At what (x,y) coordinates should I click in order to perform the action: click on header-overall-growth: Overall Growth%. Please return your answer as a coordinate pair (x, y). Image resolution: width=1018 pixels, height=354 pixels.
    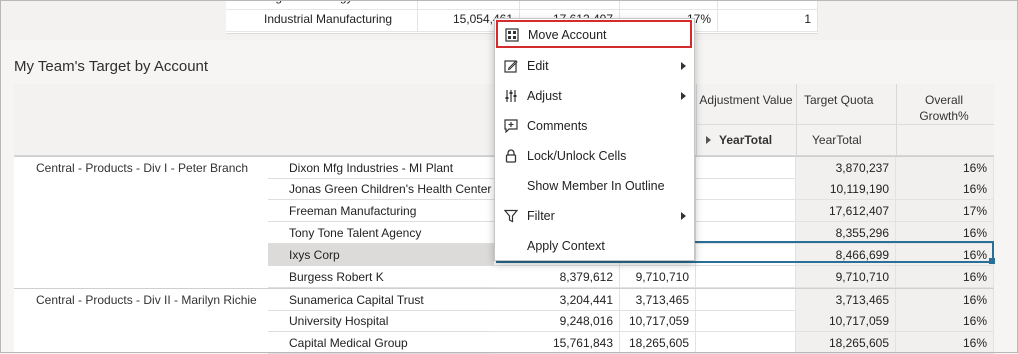
    Looking at the image, I should click on (944, 108).